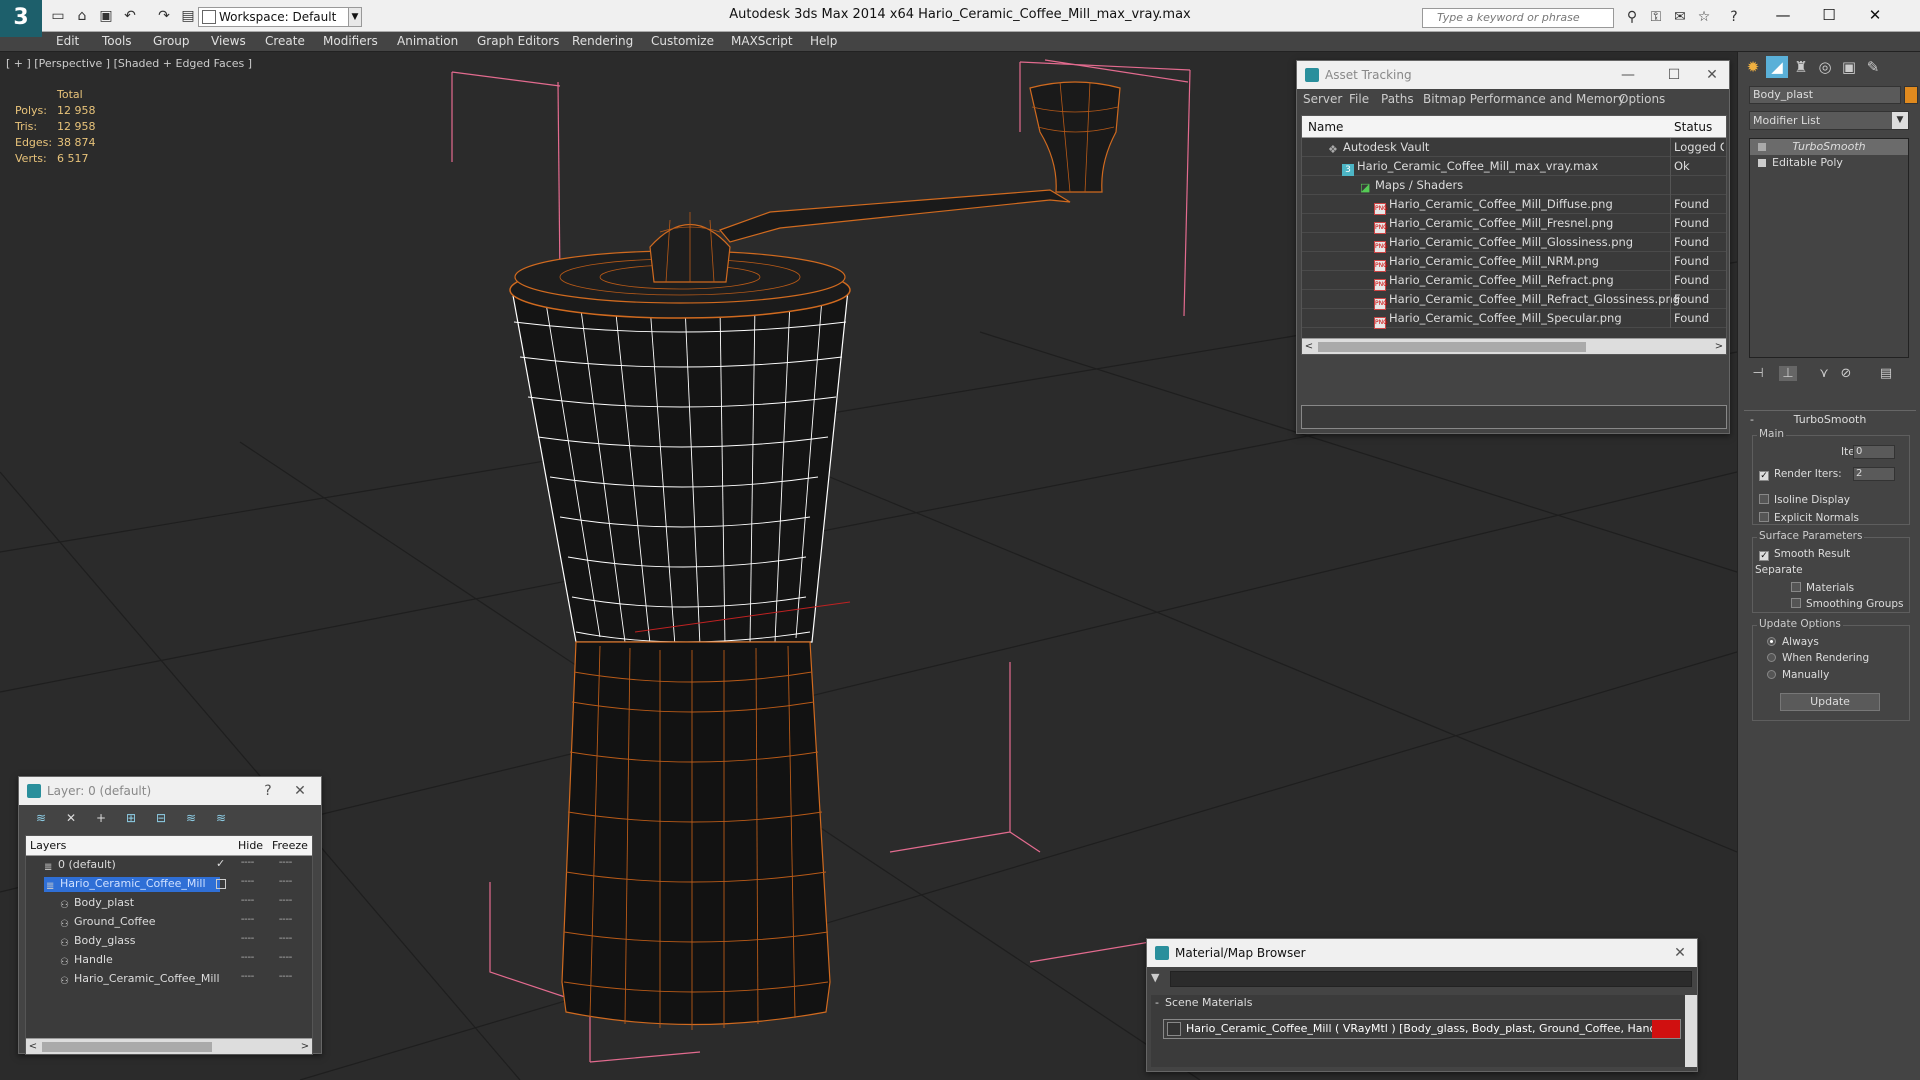  I want to click on display-tab-icon: ▣, so click(1849, 67).